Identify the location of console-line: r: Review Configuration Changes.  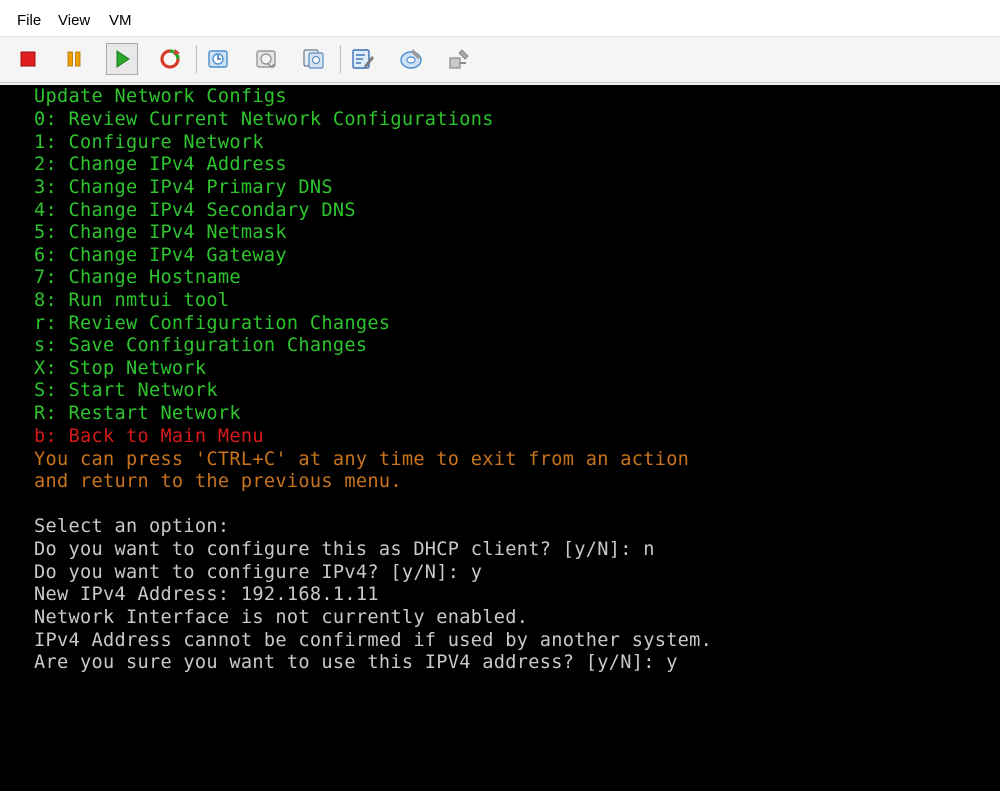
(212, 323).